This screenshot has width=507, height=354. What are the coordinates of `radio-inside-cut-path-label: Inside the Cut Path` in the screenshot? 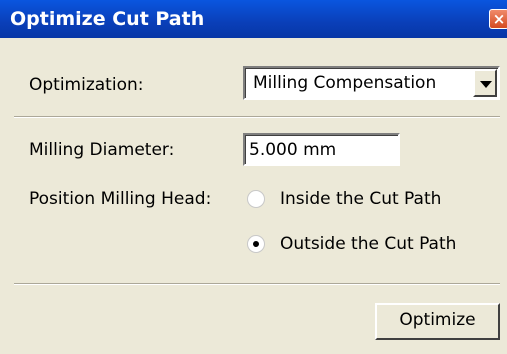 It's located at (360, 199).